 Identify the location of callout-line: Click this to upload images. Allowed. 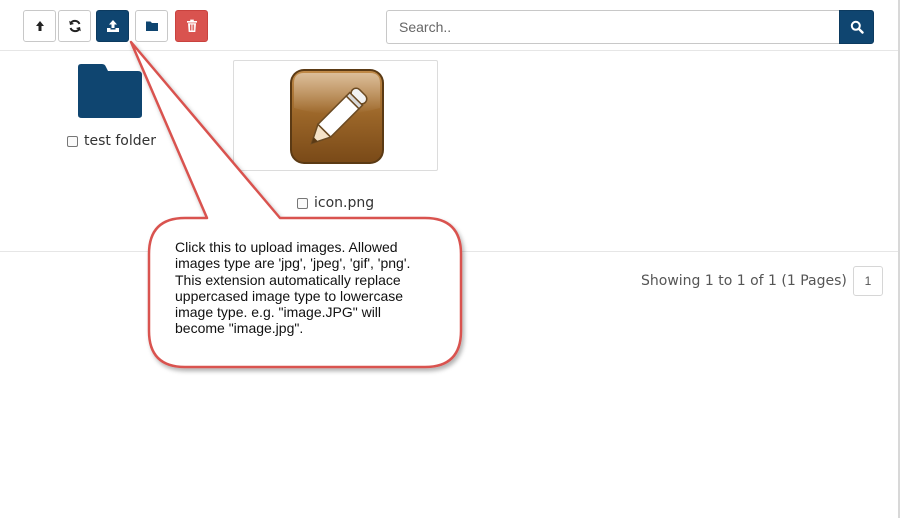
(286, 247).